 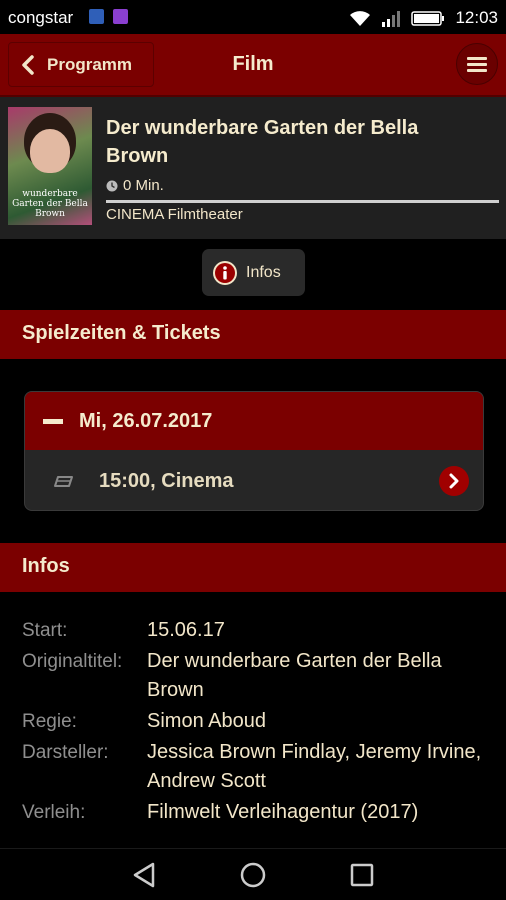 I want to click on film-progress-fill, so click(x=302, y=201).